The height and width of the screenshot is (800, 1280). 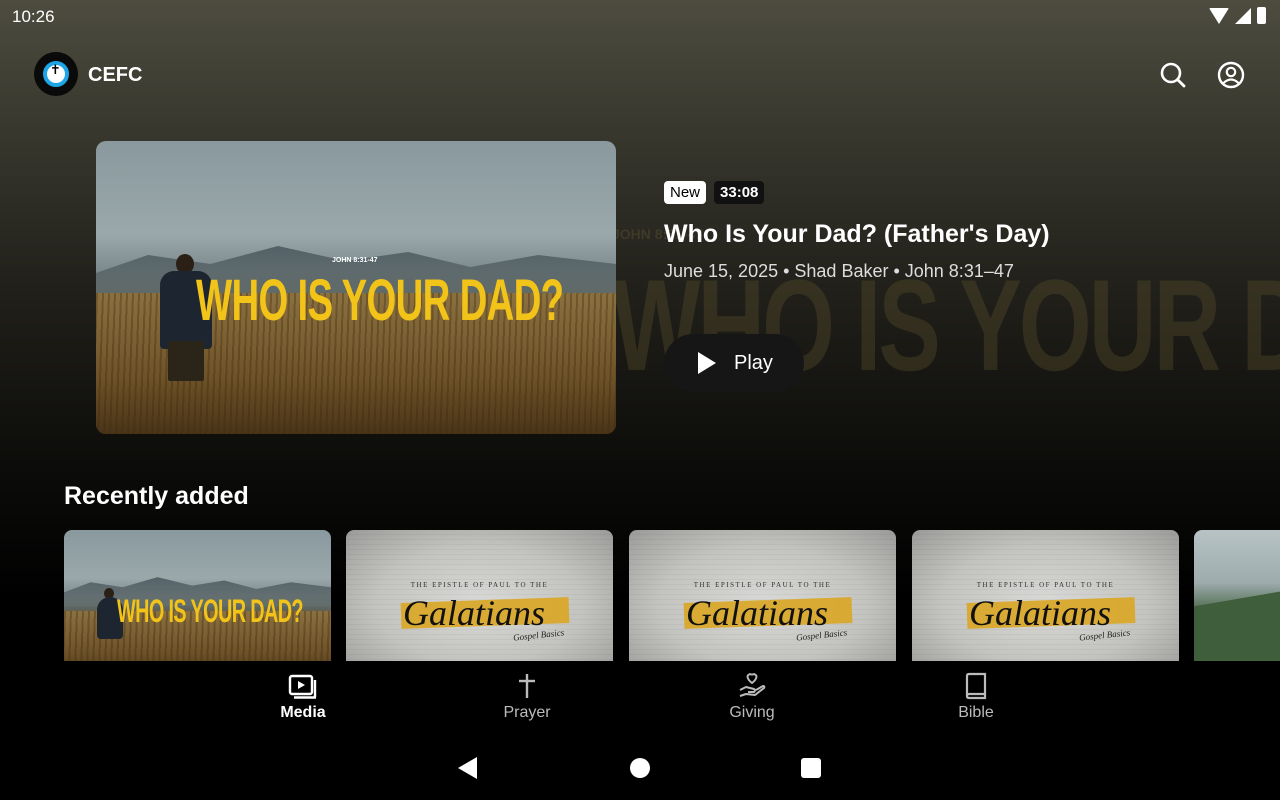 I want to click on account-button, so click(x=1231, y=75).